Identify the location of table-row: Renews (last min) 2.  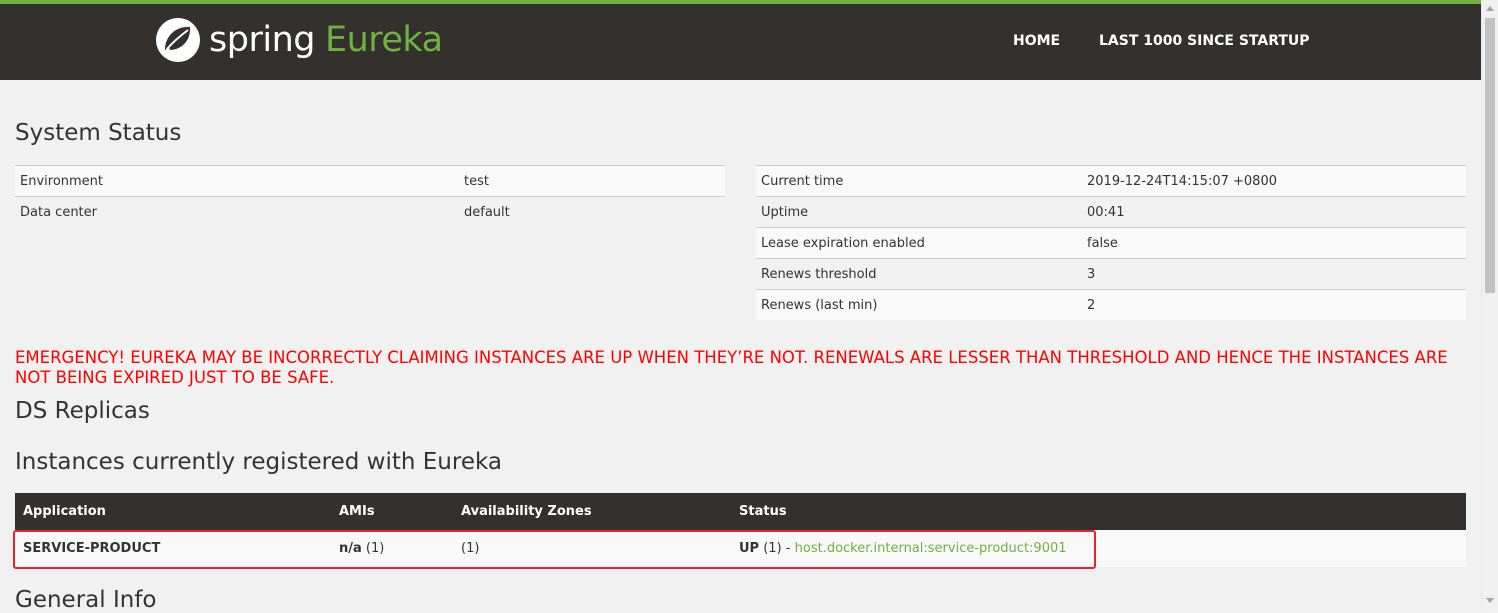
(1111, 304).